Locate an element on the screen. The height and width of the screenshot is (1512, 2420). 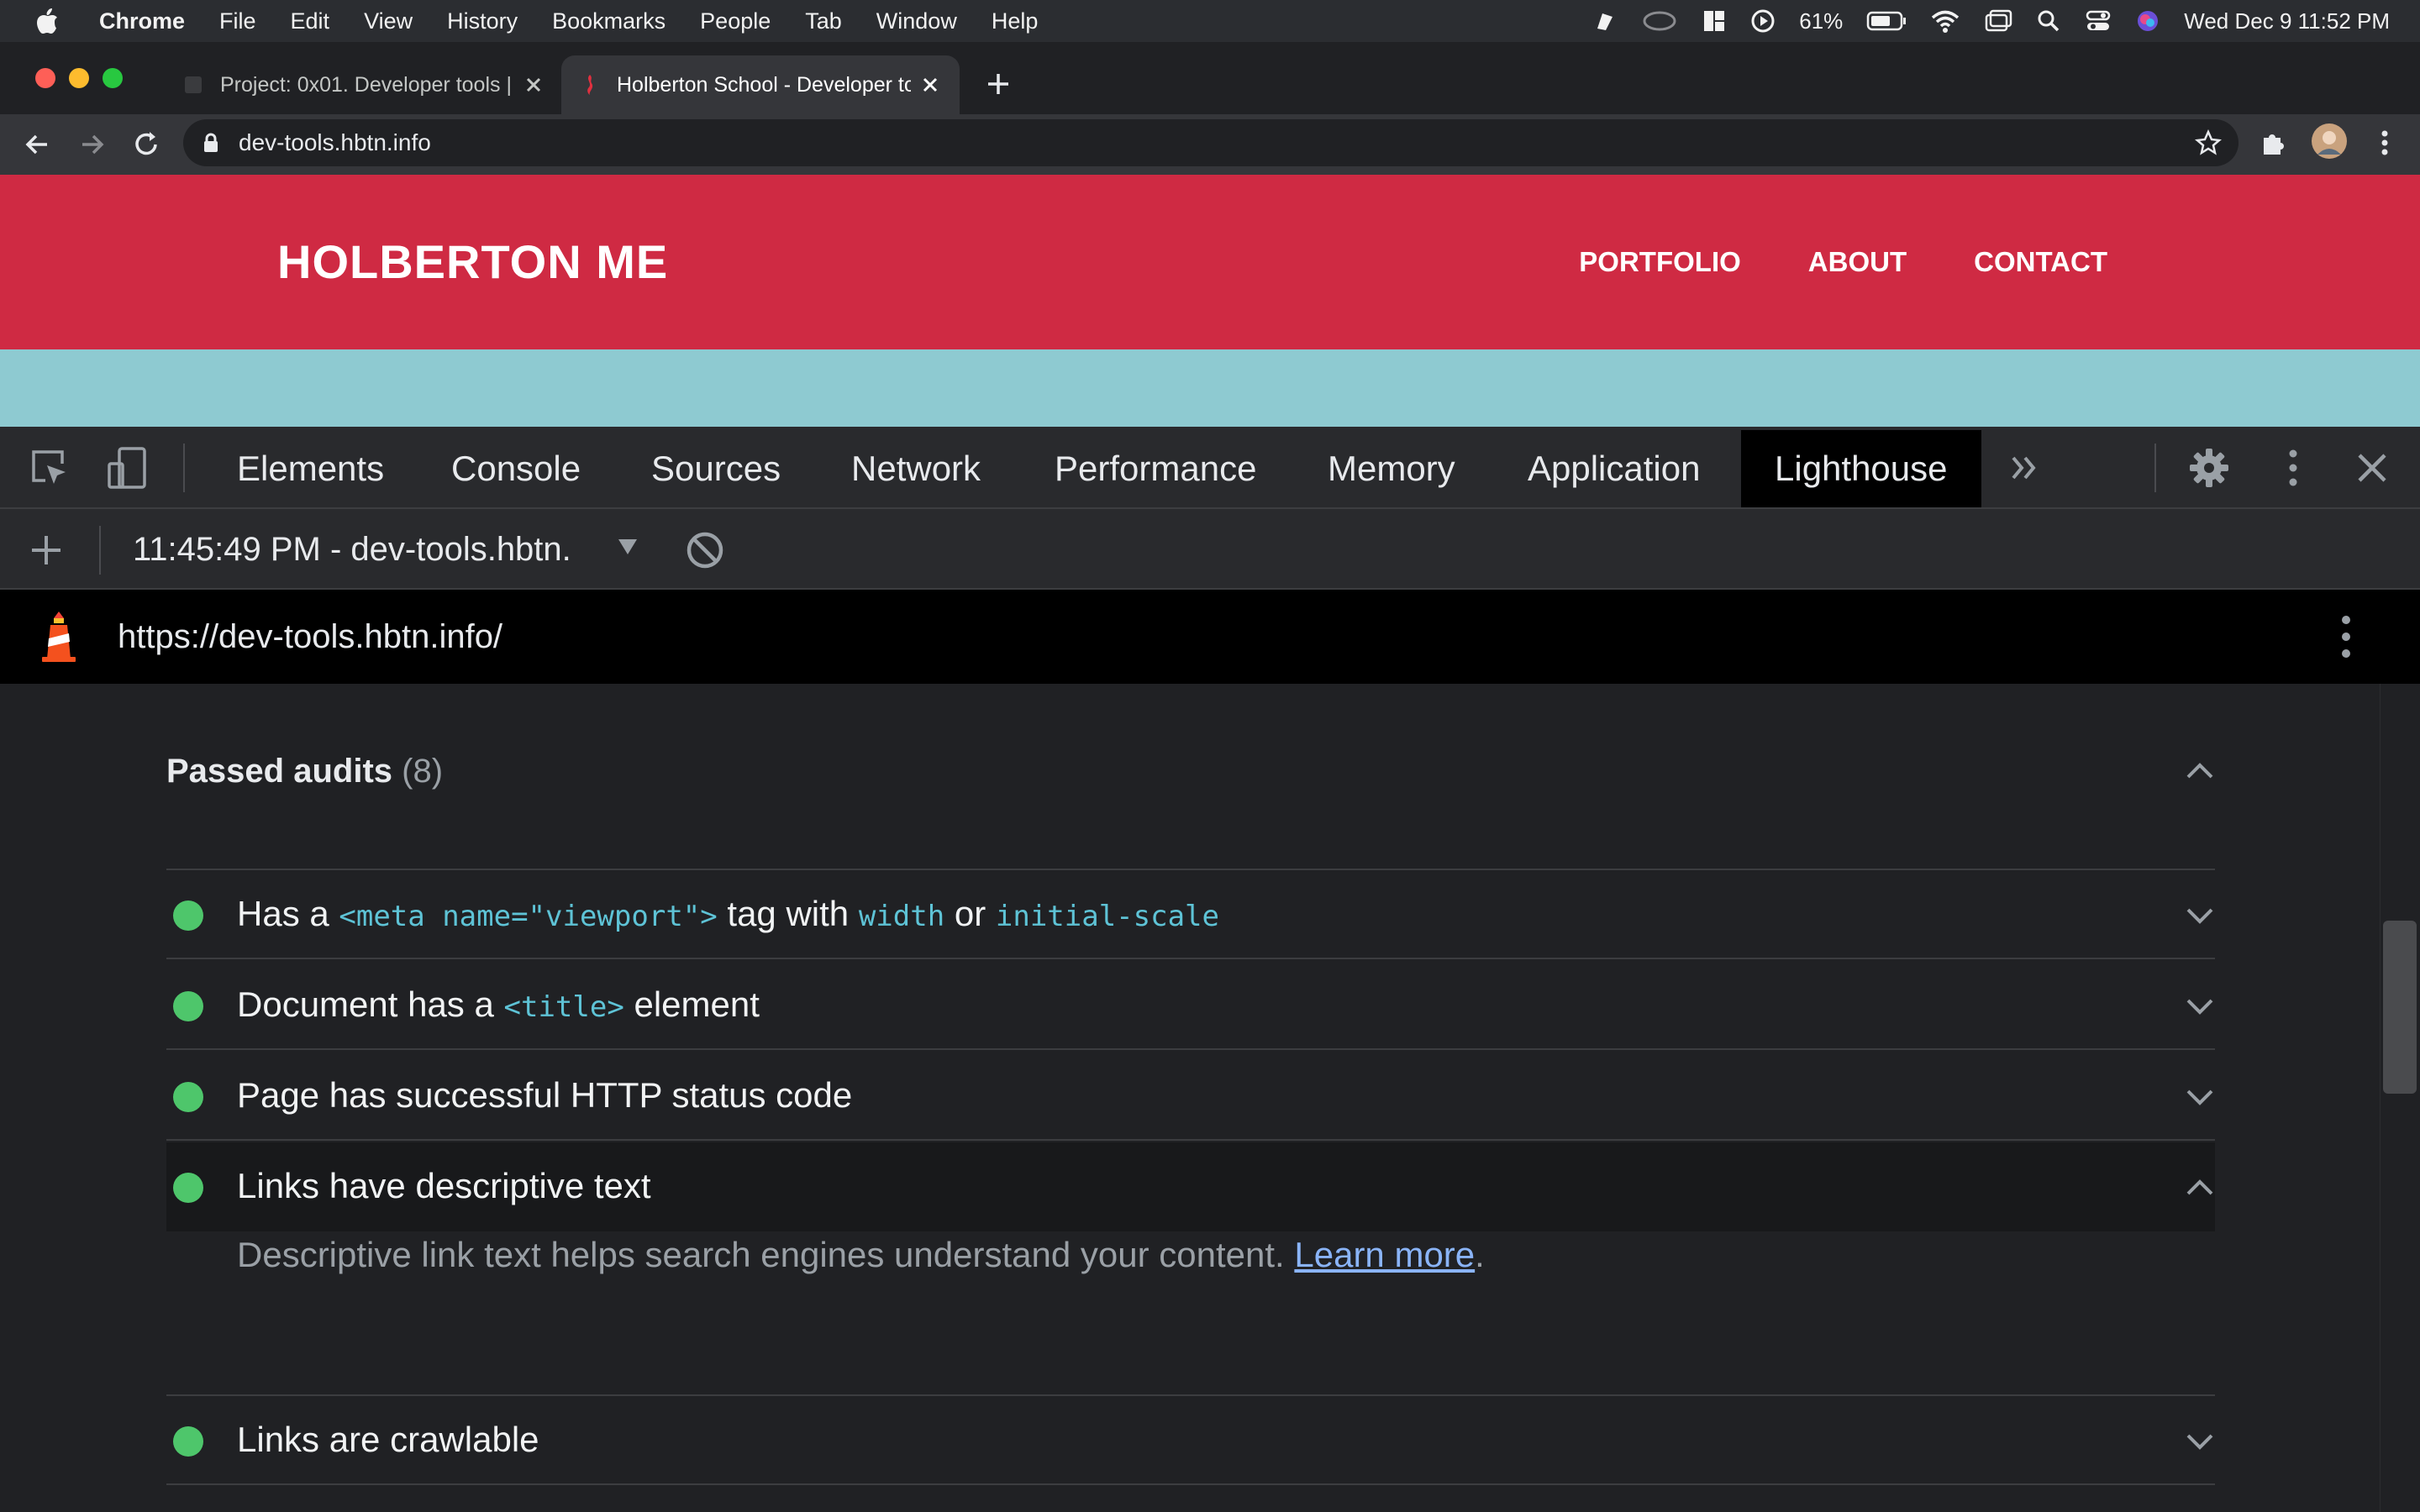
report-scrollbar-track is located at coordinates (2400, 1098).